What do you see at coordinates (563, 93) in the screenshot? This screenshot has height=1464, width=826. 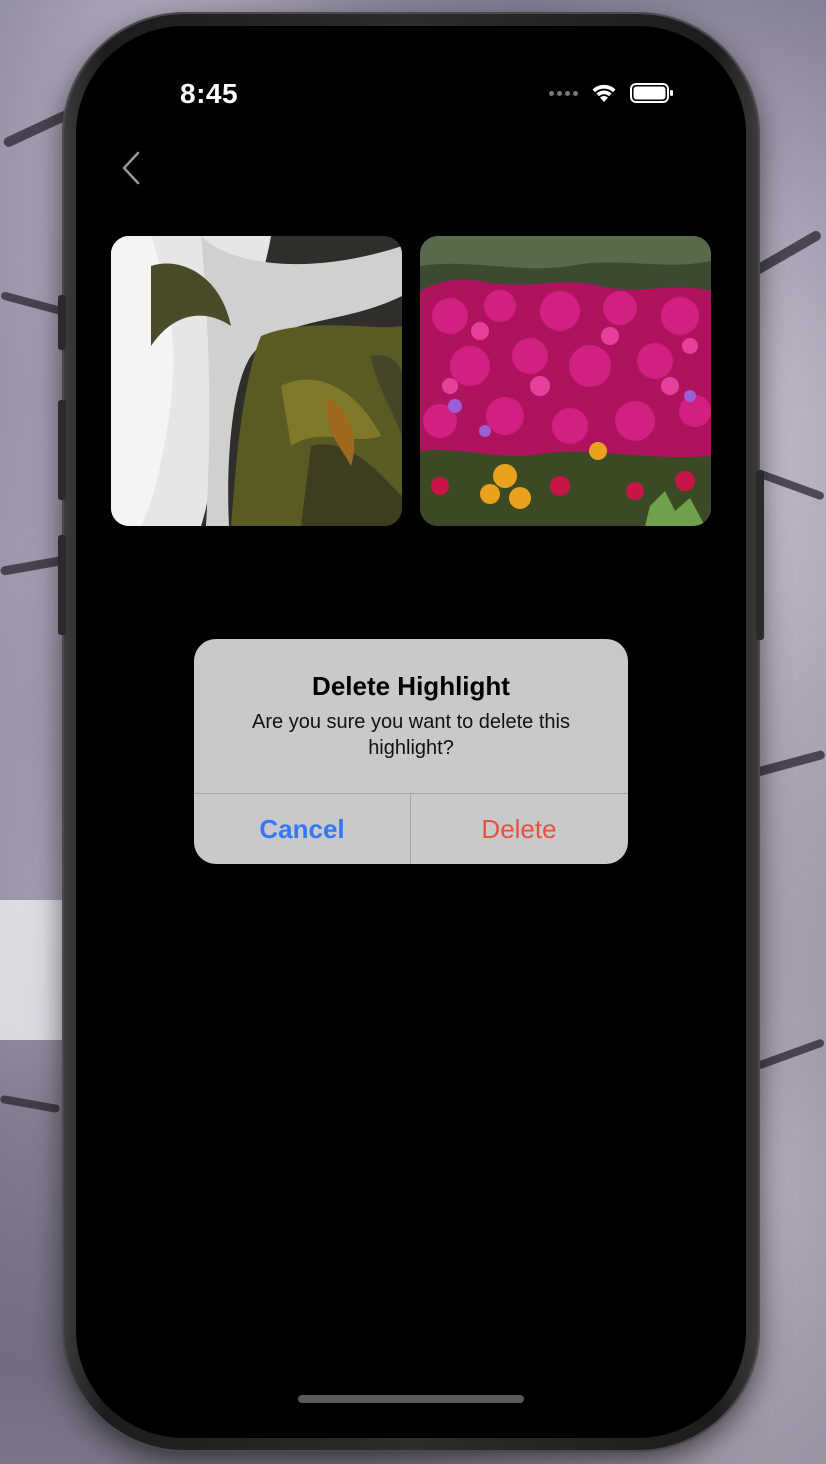 I see `signal-dots-icon` at bounding box center [563, 93].